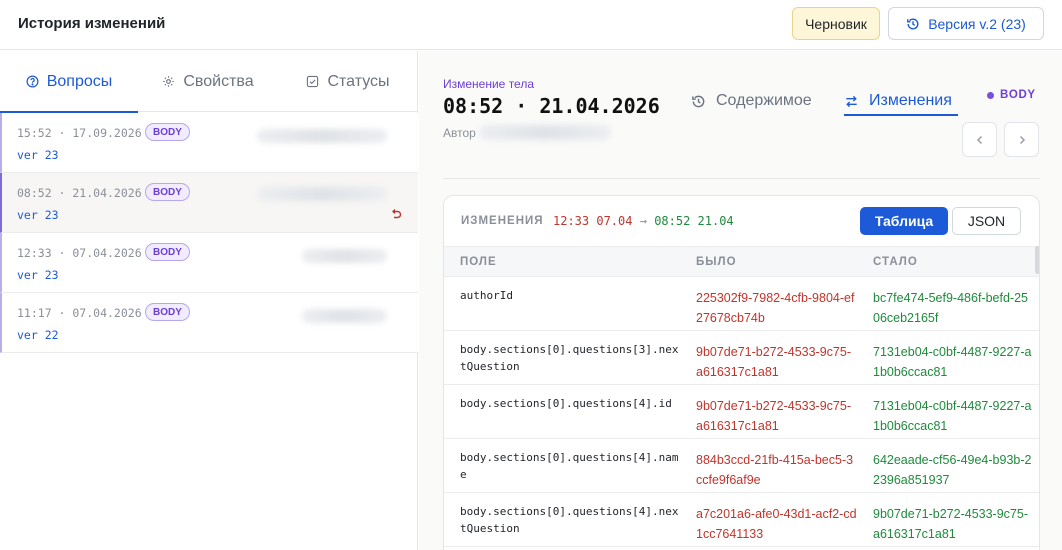 The width and height of the screenshot is (1062, 550). What do you see at coordinates (209, 203) in the screenshot?
I see `history-item-selected: 08:52 · 21.04.2026 BODY ver 23` at bounding box center [209, 203].